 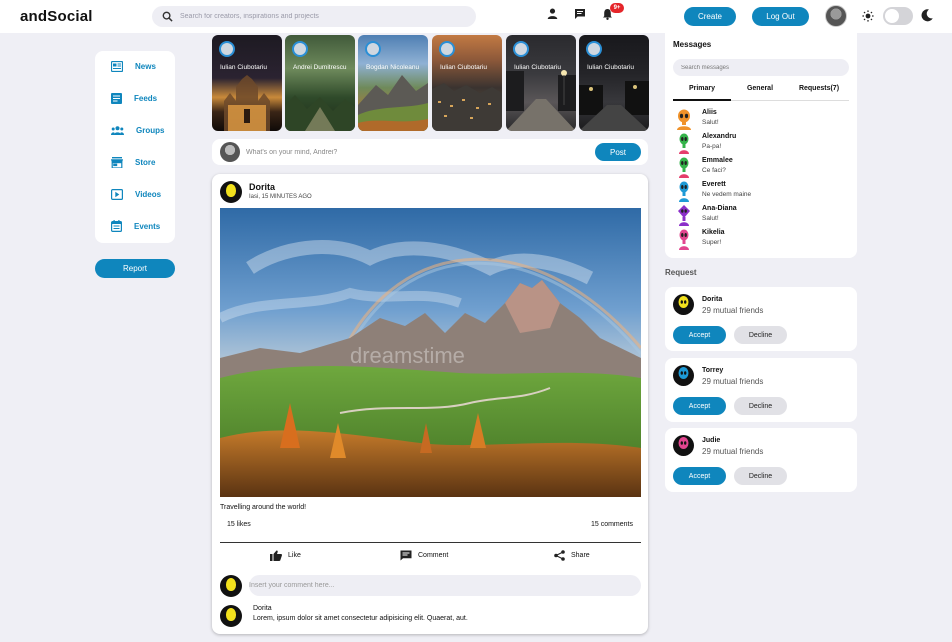 What do you see at coordinates (712, 242) in the screenshot?
I see `message-preview: Super!` at bounding box center [712, 242].